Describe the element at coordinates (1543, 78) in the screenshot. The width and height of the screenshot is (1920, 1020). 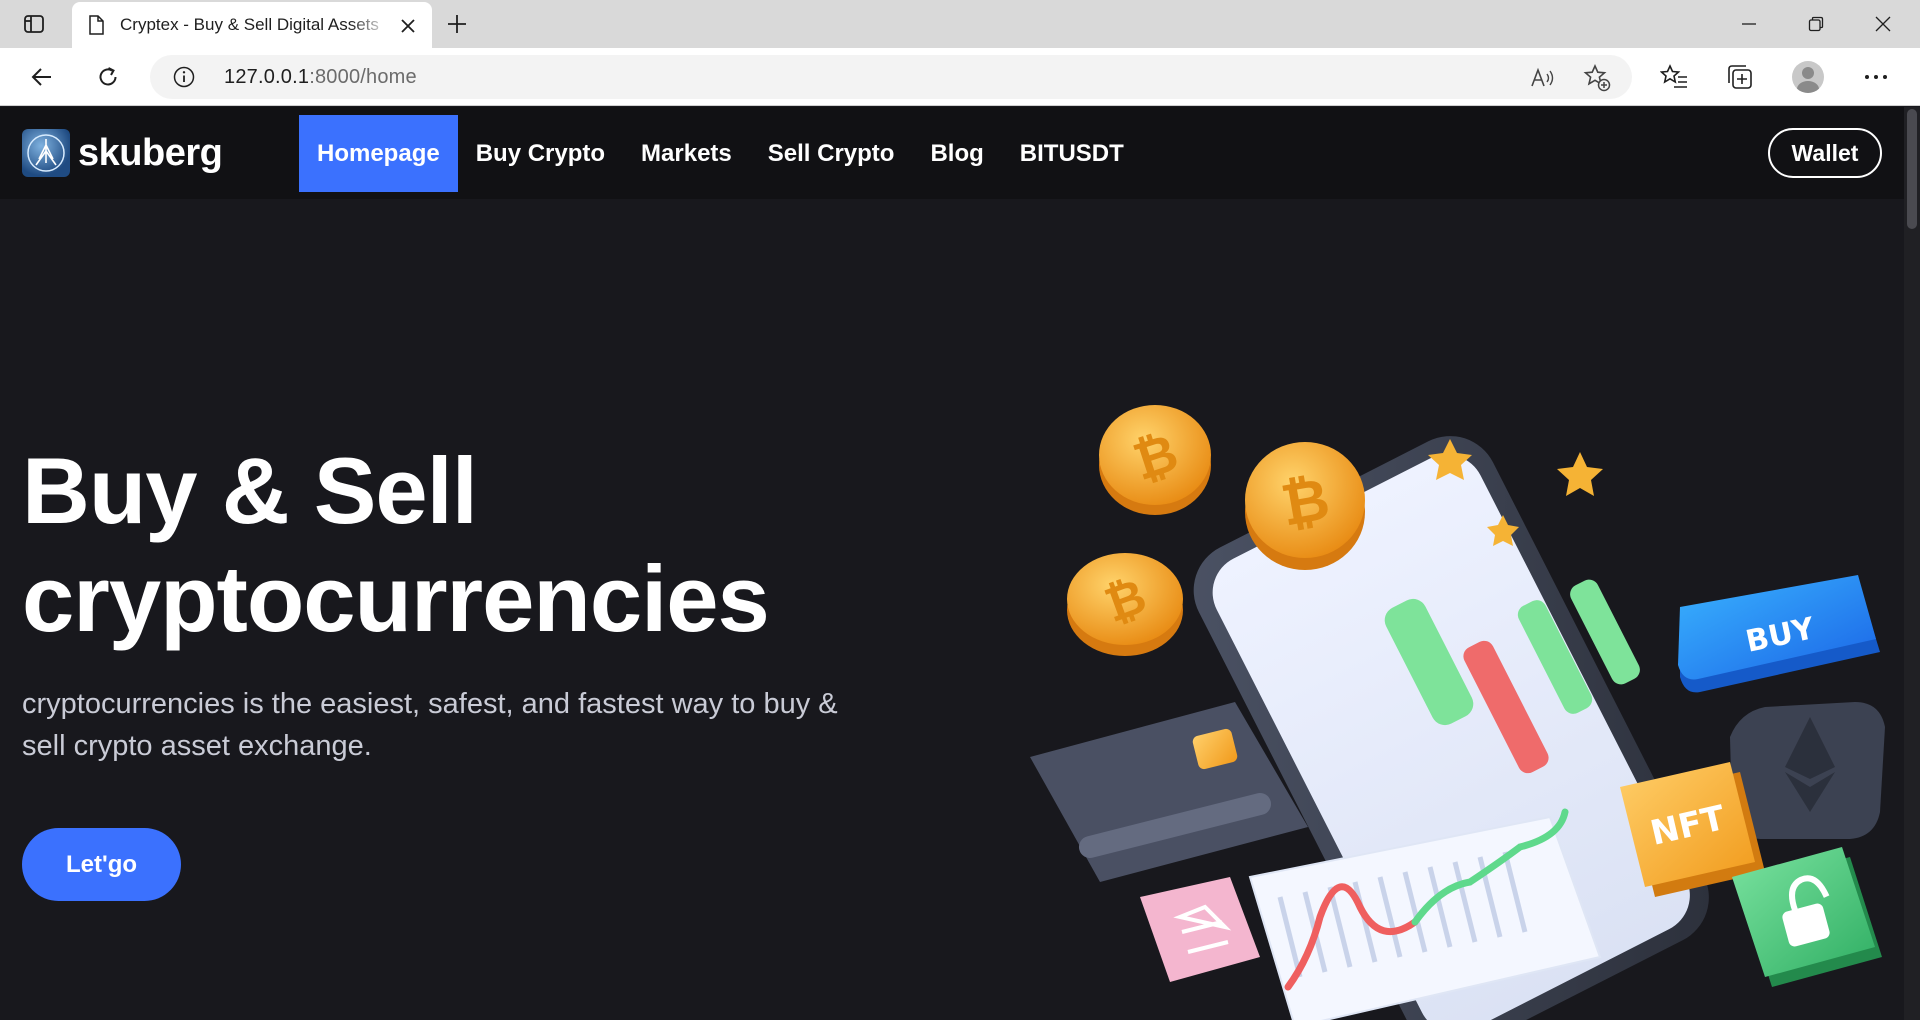
I see `read-aloud-icon` at that location.